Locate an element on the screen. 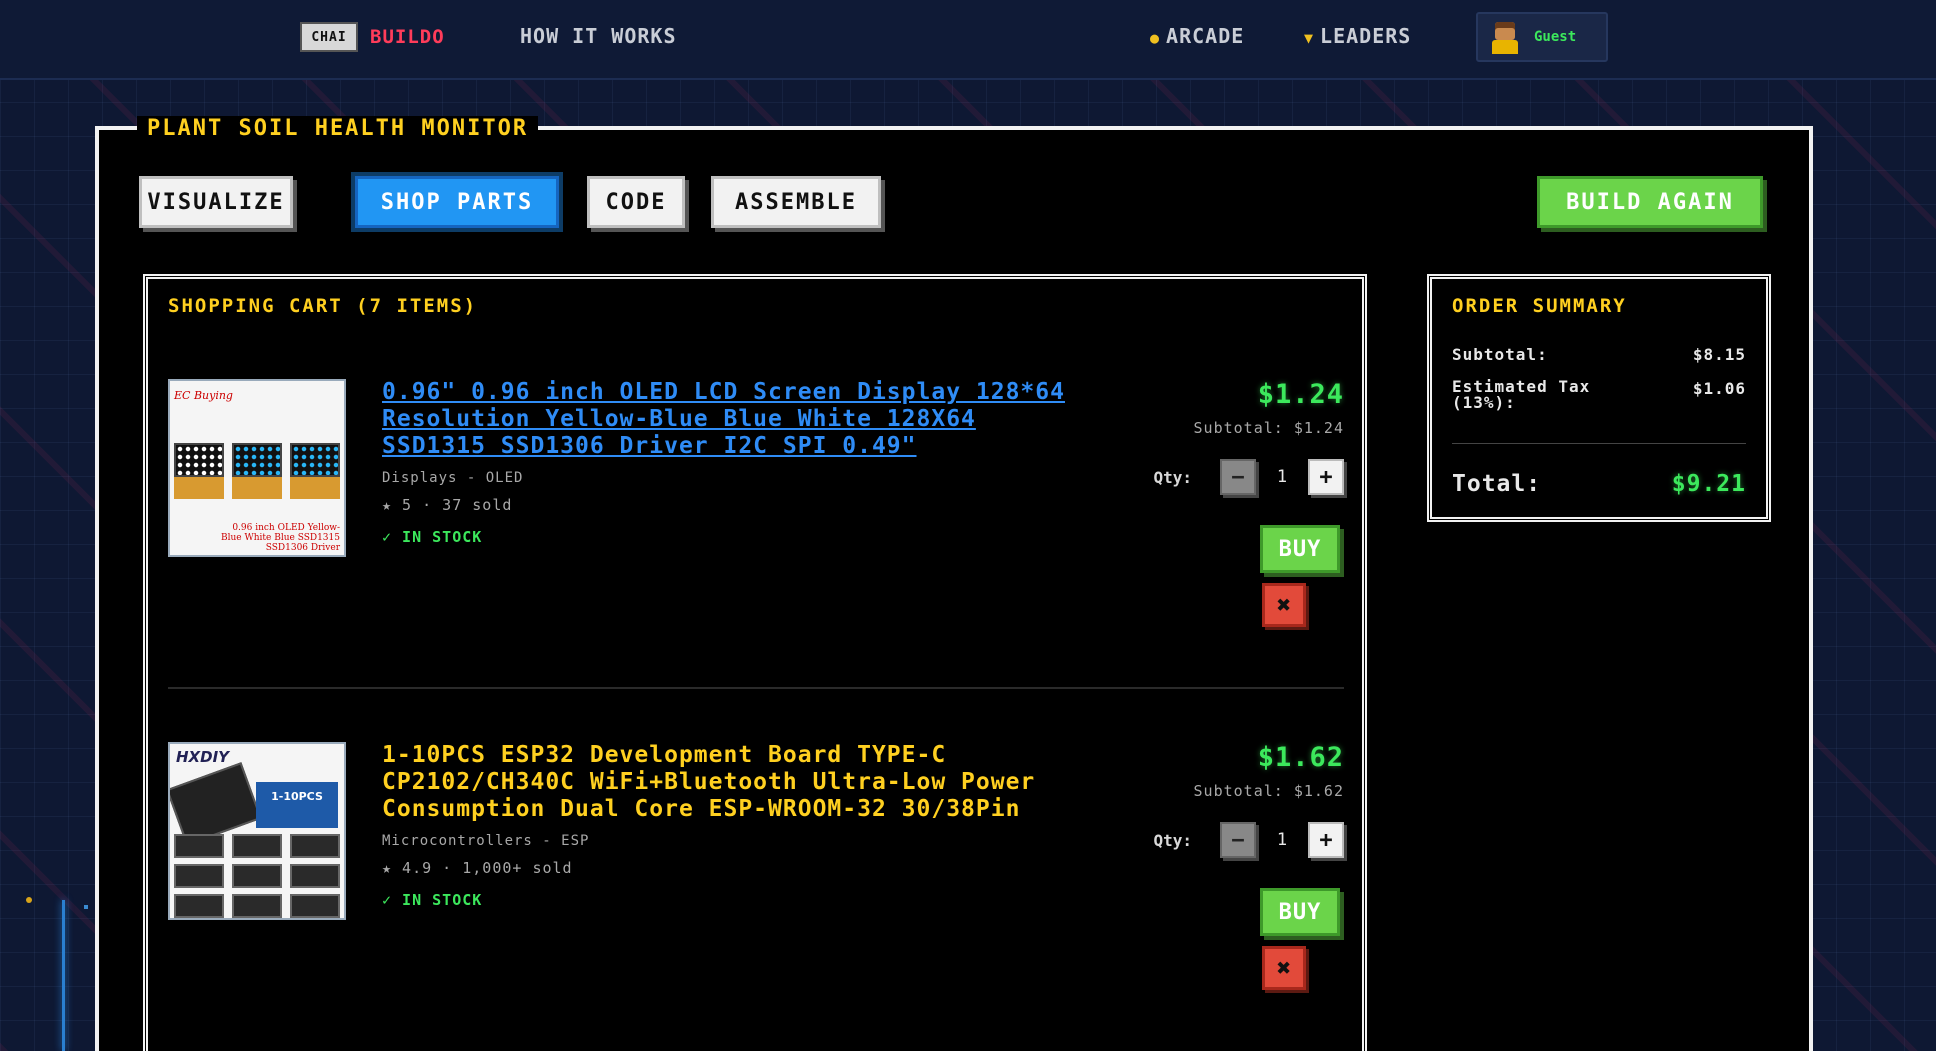 This screenshot has height=1051, width=1936. product-rating: ★ 5 · 37 sold is located at coordinates (447, 505).